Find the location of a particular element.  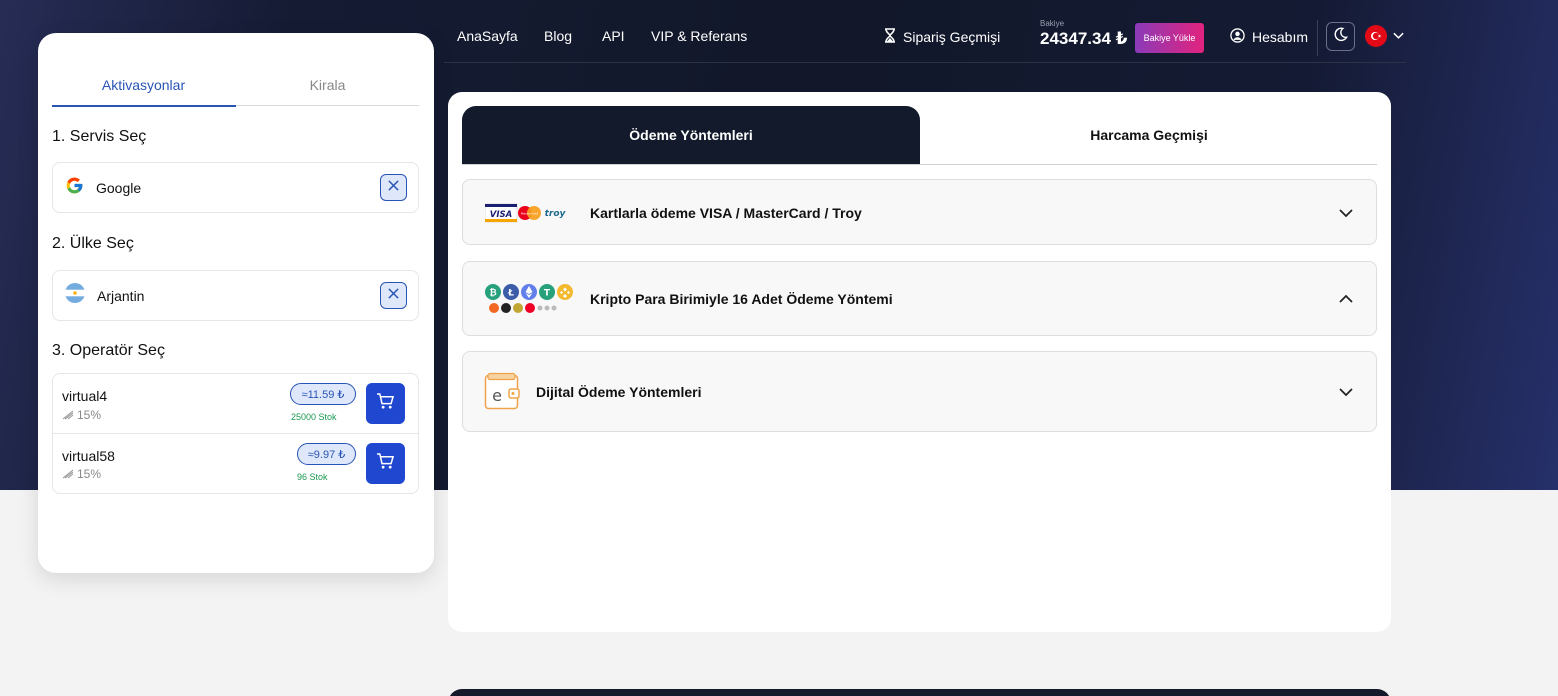

country-select: Arjantin is located at coordinates (235, 295).